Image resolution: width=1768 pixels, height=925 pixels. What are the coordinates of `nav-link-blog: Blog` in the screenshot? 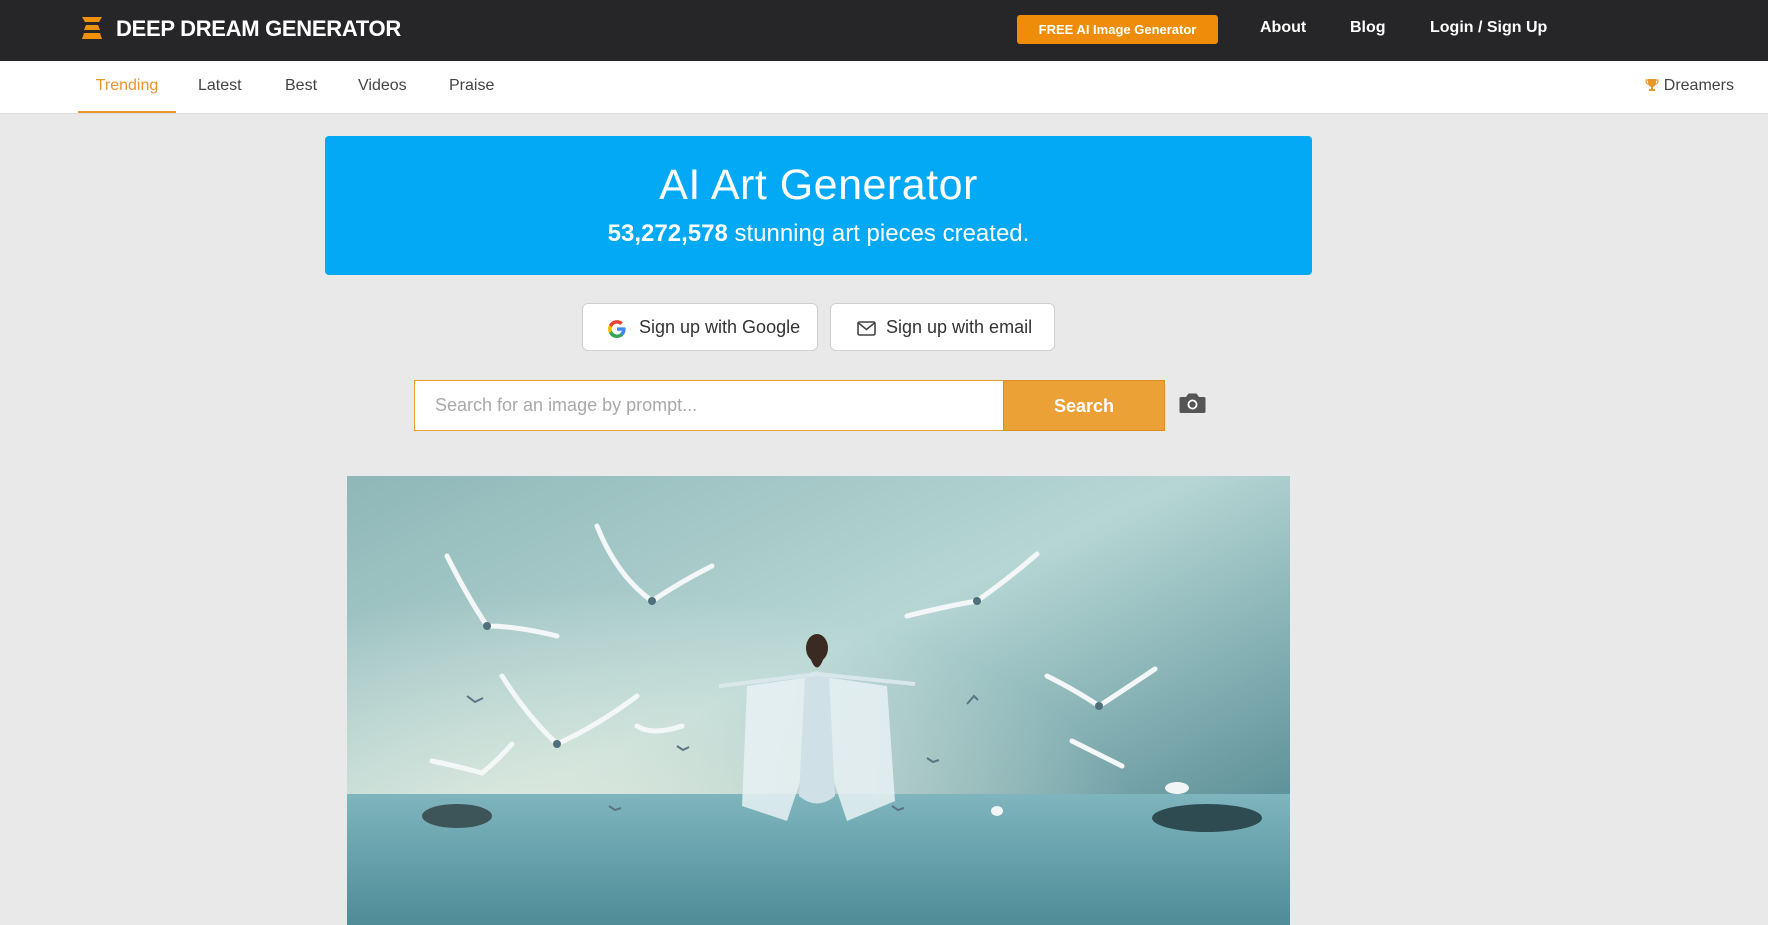 It's located at (1368, 28).